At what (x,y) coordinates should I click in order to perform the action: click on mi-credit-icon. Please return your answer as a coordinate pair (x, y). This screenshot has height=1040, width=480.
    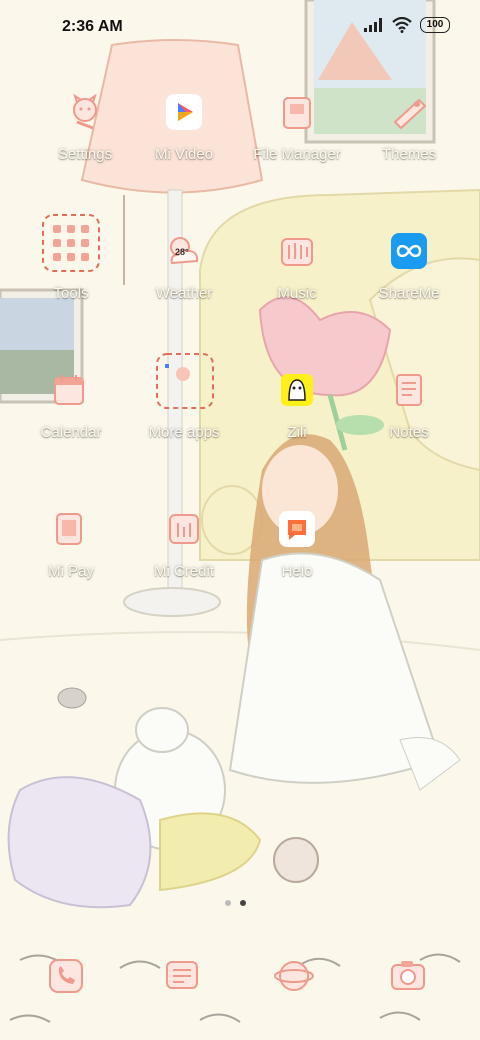
    Looking at the image, I should click on (184, 529).